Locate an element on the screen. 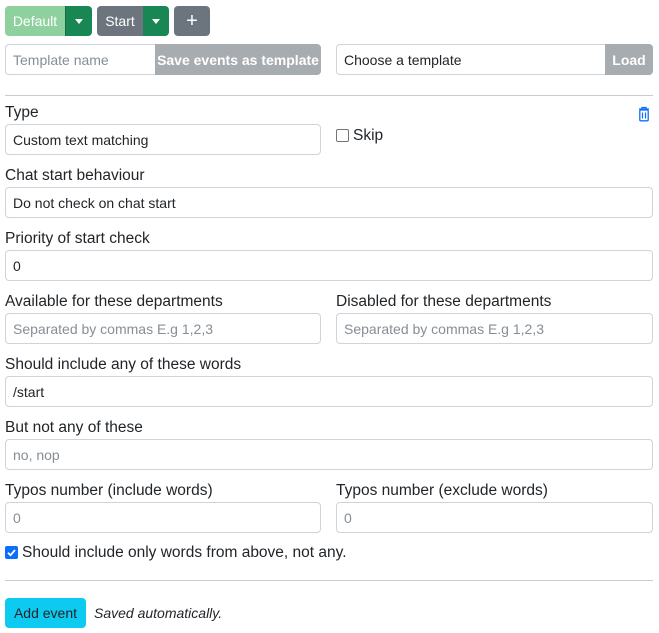  save-status-text: Saved automatically. is located at coordinates (158, 613).